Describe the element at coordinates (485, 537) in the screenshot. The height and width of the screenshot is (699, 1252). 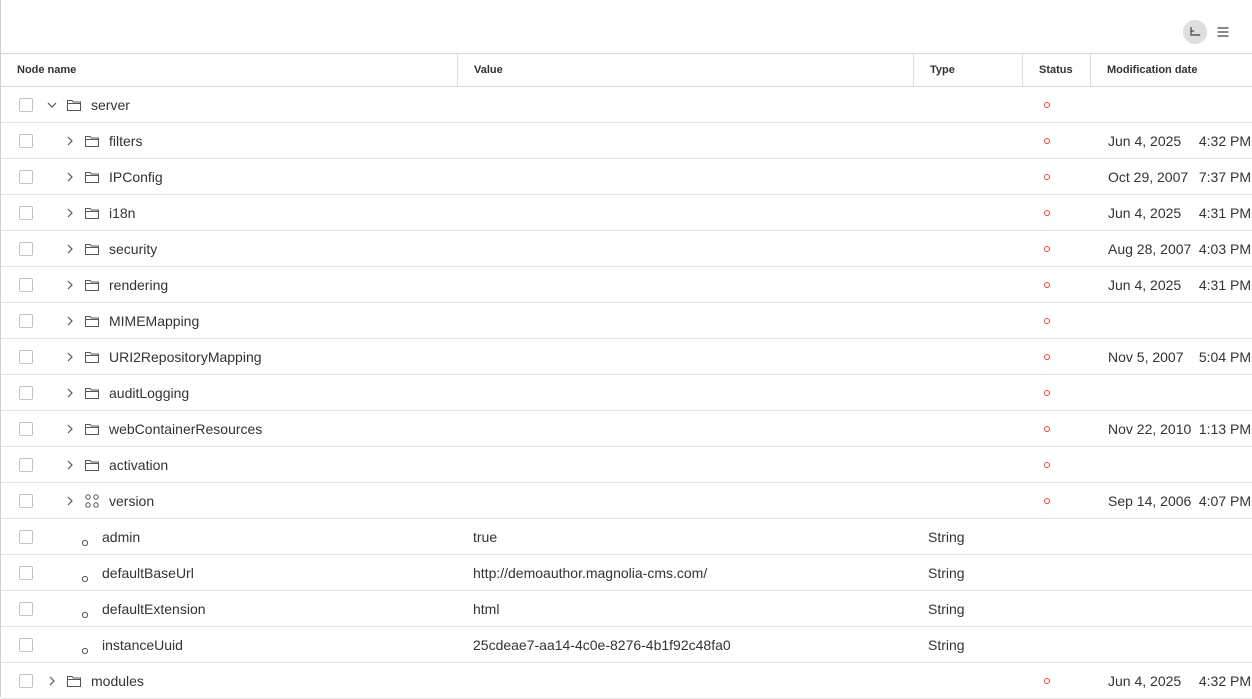
I see `value-cell: true` at that location.